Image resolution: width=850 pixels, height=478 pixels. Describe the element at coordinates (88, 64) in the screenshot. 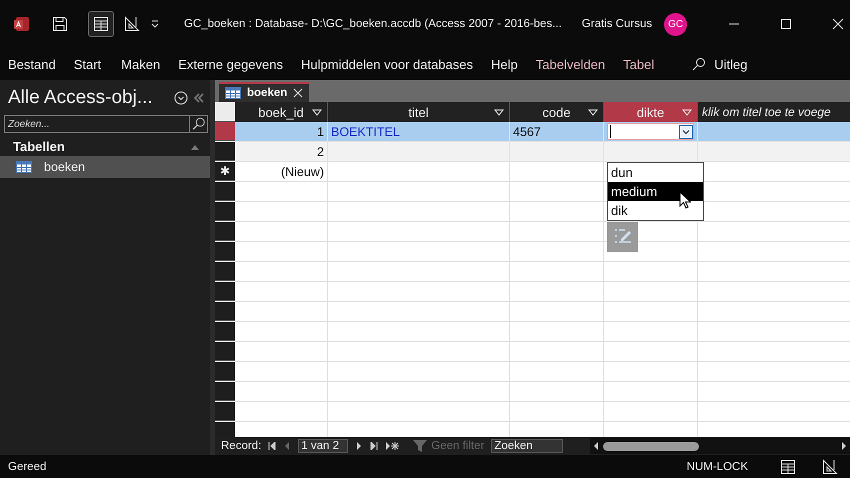

I see `ribbon-tab: Start` at that location.